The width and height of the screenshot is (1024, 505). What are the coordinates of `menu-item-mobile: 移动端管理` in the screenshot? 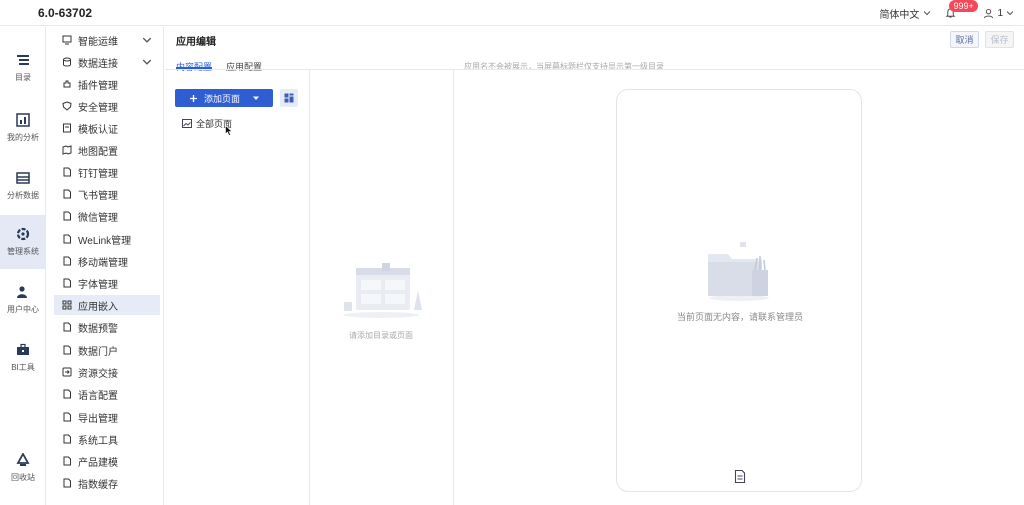 It's located at (107, 261).